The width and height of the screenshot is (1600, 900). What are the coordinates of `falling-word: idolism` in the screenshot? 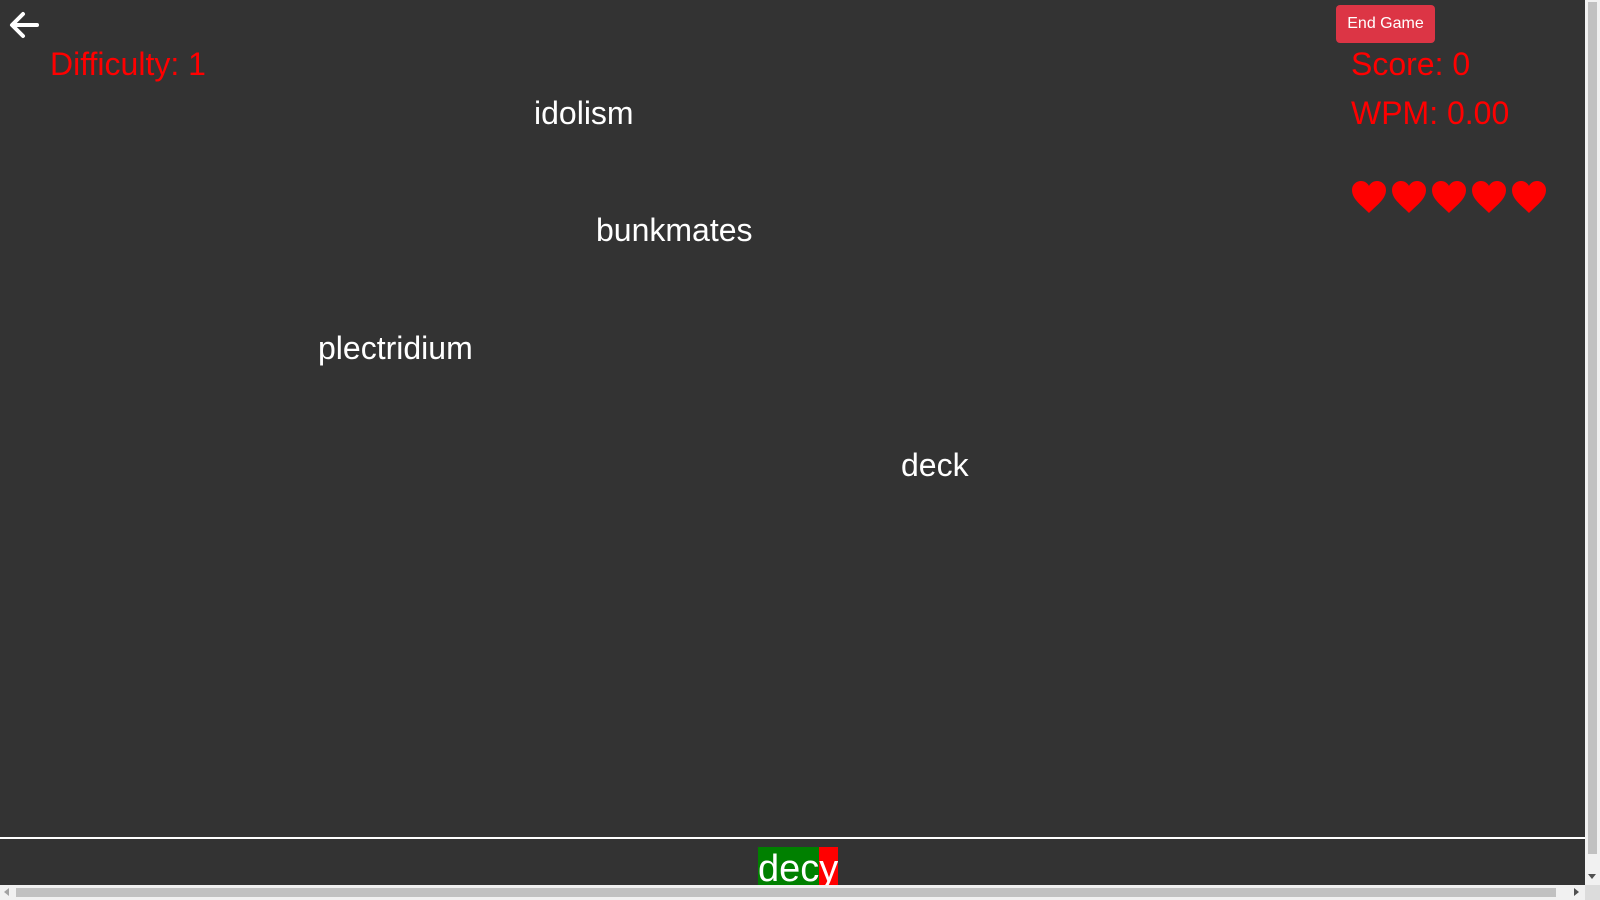 It's located at (584, 113).